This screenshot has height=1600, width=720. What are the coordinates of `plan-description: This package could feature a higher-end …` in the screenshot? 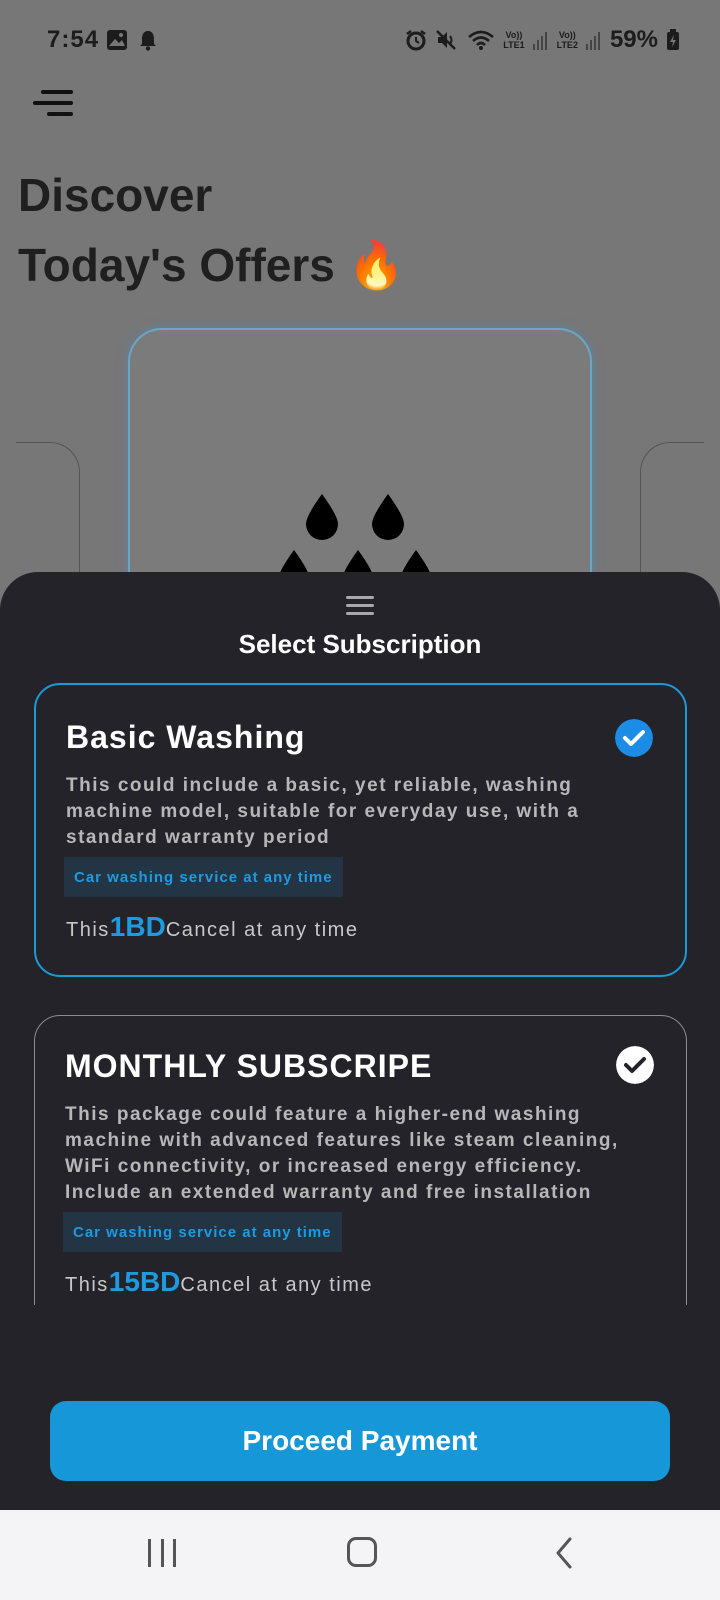 It's located at (342, 1153).